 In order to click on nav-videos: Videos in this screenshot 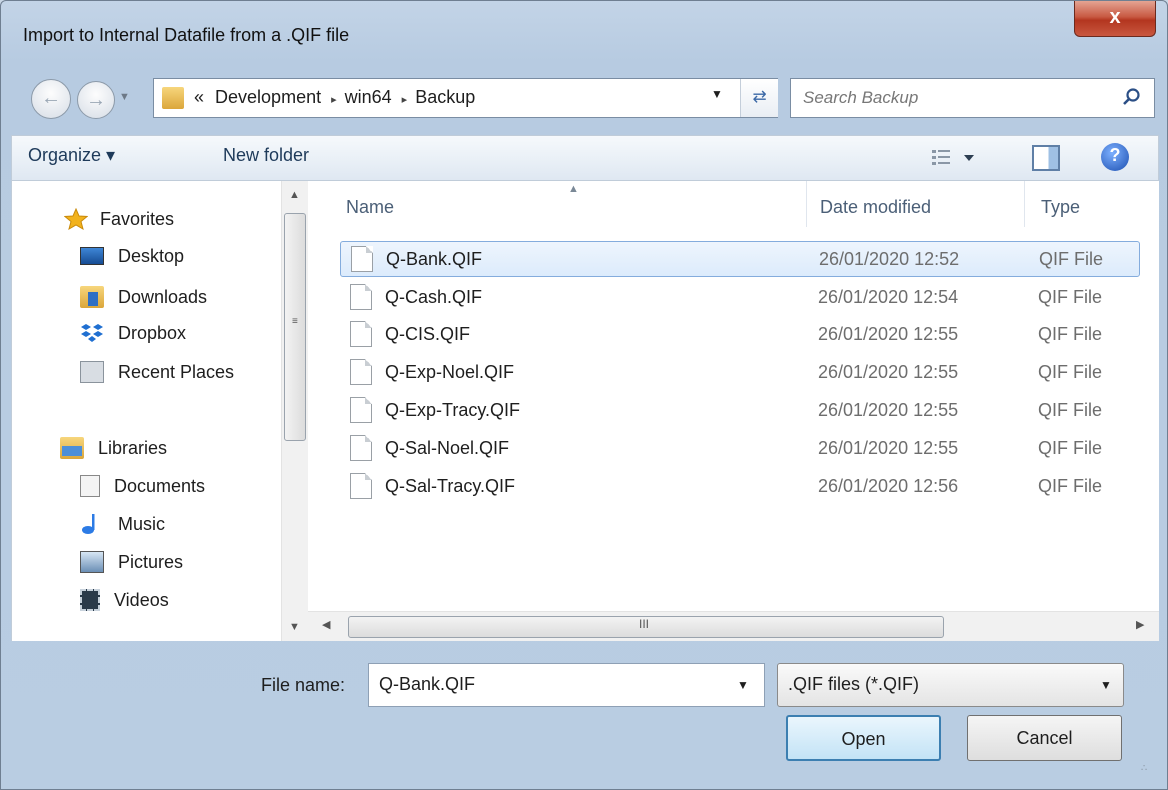, I will do `click(124, 600)`.